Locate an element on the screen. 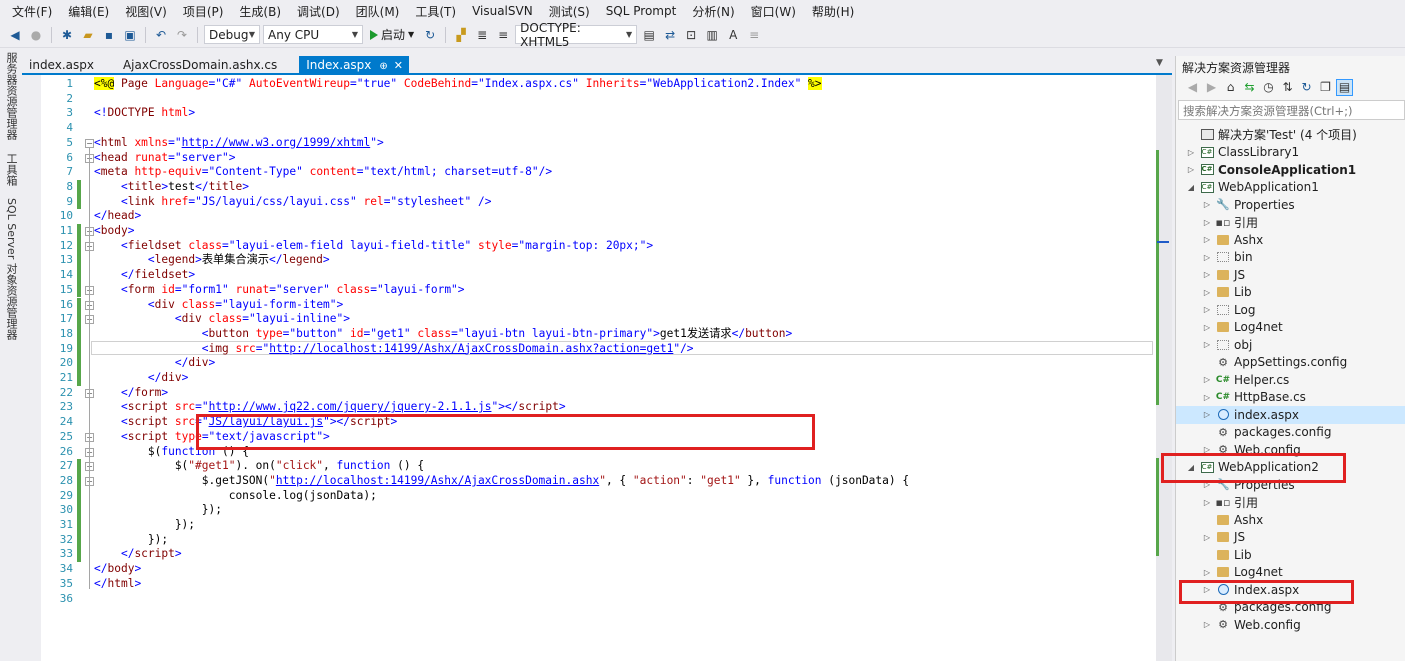 Image resolution: width=1405 pixels, height=661 pixels. solution-configuration-select: Debug ▼ is located at coordinates (232, 34).